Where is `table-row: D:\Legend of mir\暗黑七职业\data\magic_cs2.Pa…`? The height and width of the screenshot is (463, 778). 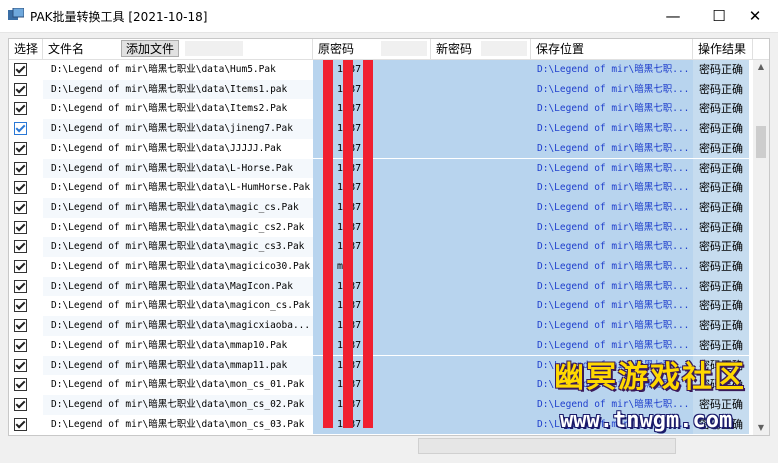 table-row: D:\Legend of mir\暗黑七职业\data\magic_cs2.Pa… is located at coordinates (379, 227).